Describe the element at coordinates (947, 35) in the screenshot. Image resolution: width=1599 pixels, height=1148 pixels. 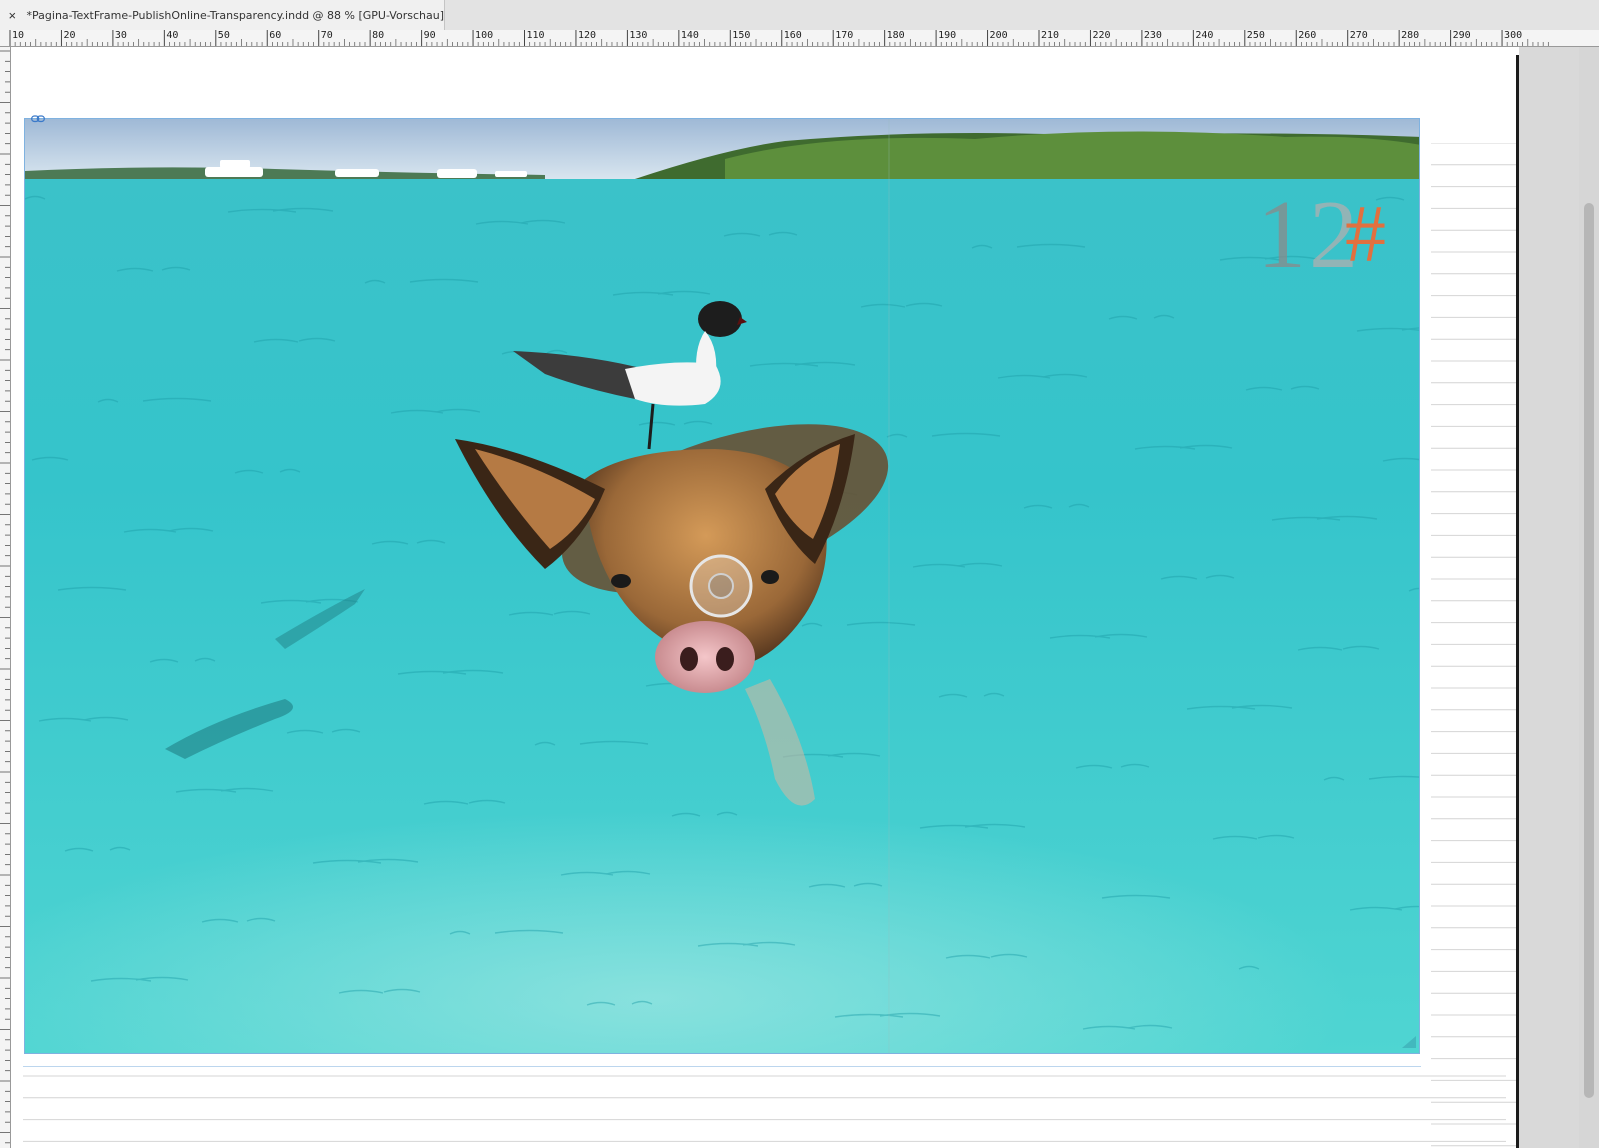
I see `ruler-label: 190` at that location.